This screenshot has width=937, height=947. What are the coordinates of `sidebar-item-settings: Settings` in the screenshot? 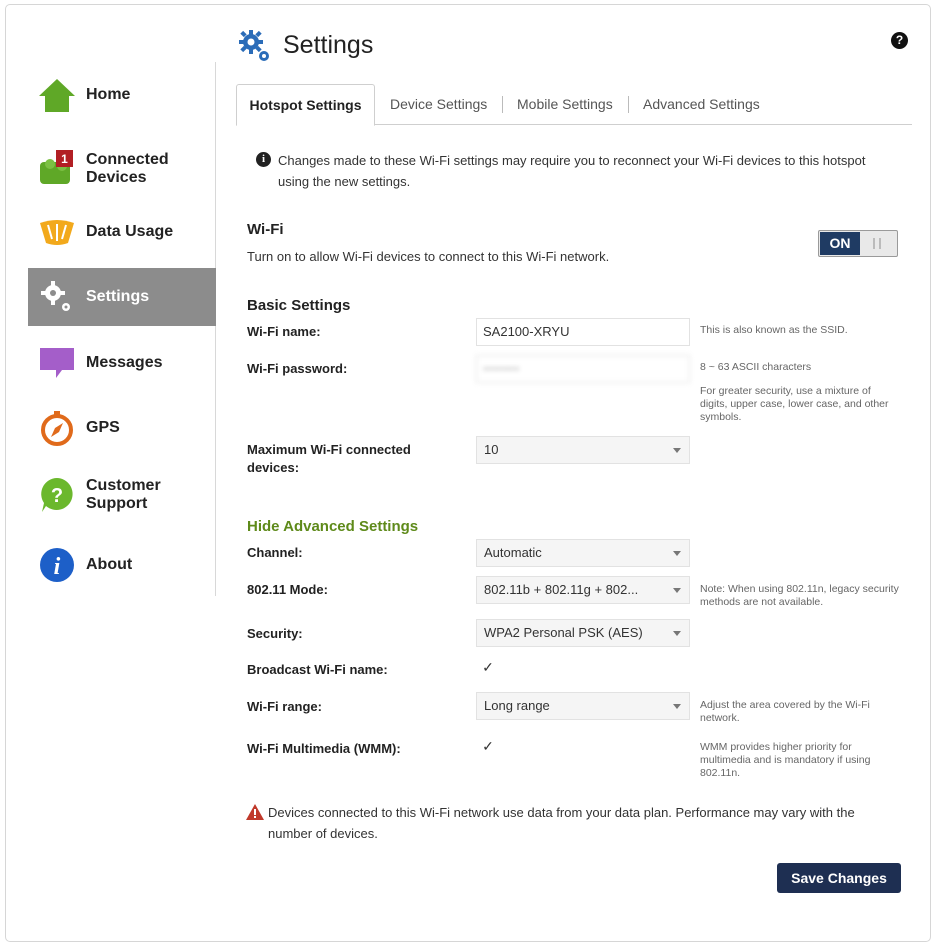 It's located at (122, 297).